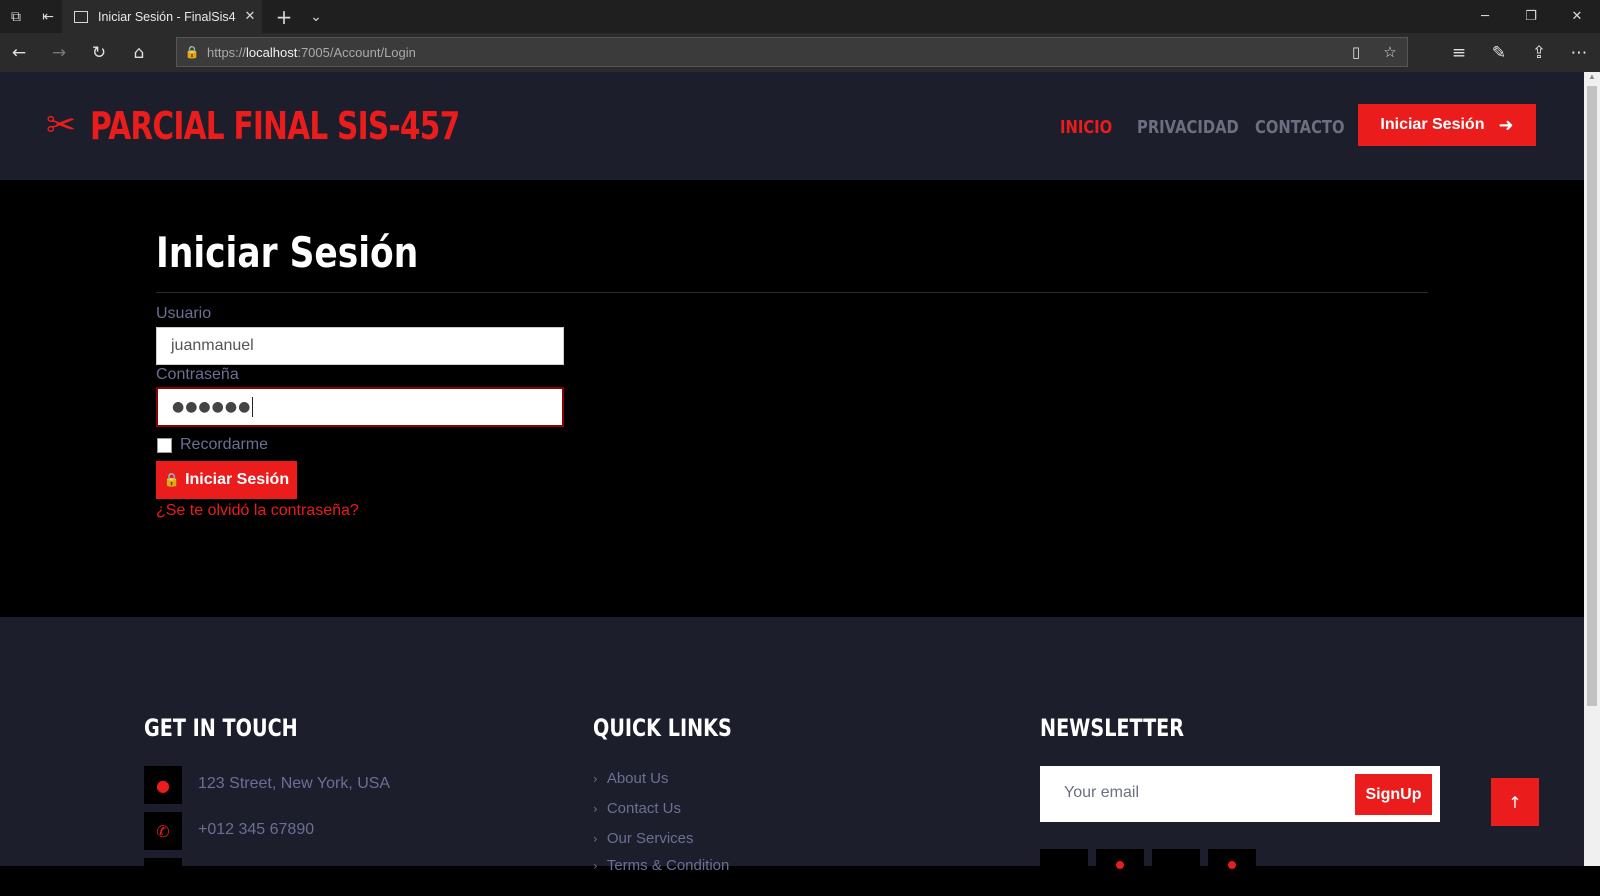 The width and height of the screenshot is (1600, 896). What do you see at coordinates (1393, 794) in the screenshot?
I see `signup-button: SignUp` at bounding box center [1393, 794].